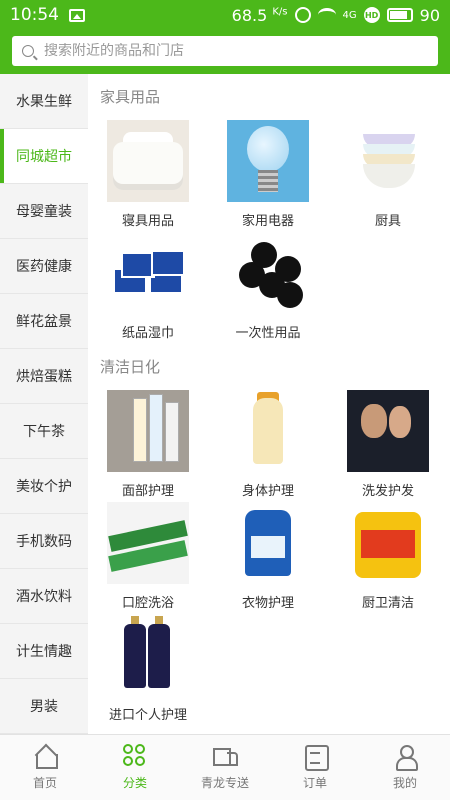  What do you see at coordinates (44, 596) in the screenshot?
I see `sidebar-item-drinks: 酒水饮料` at bounding box center [44, 596].